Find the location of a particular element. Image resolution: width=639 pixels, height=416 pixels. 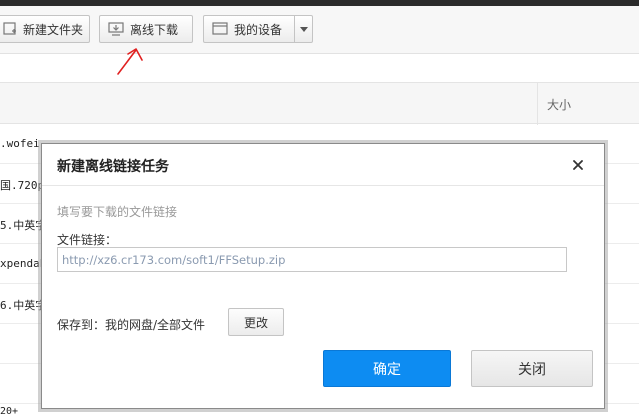

offline-download-label: 离线下载 is located at coordinates (154, 29).